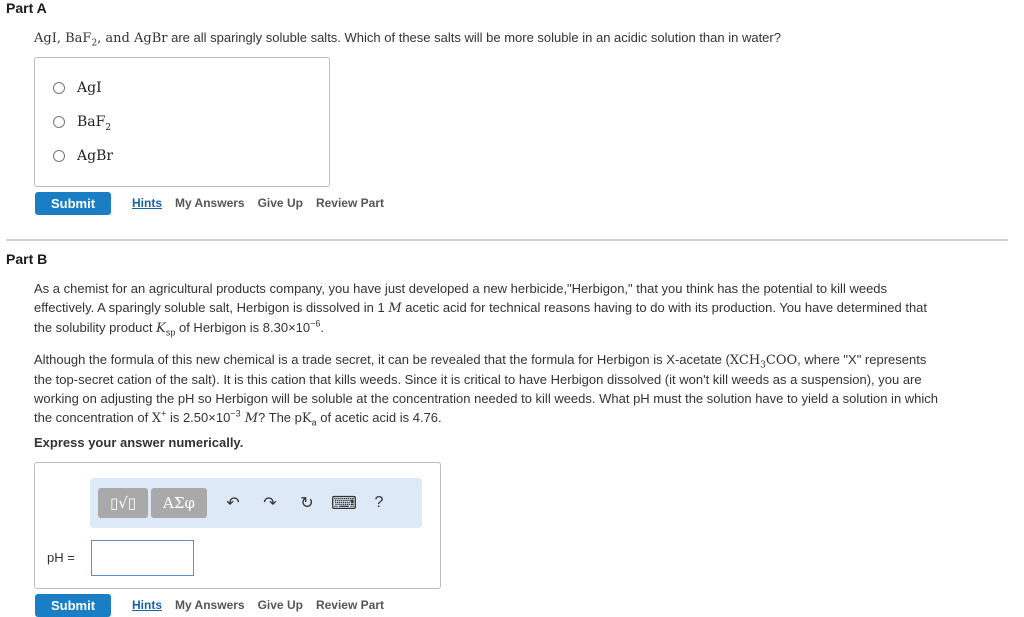  I want to click on divider, so click(507, 240).